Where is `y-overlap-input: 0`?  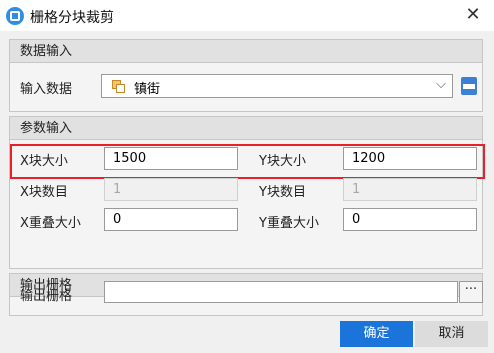 y-overlap-input: 0 is located at coordinates (410, 219).